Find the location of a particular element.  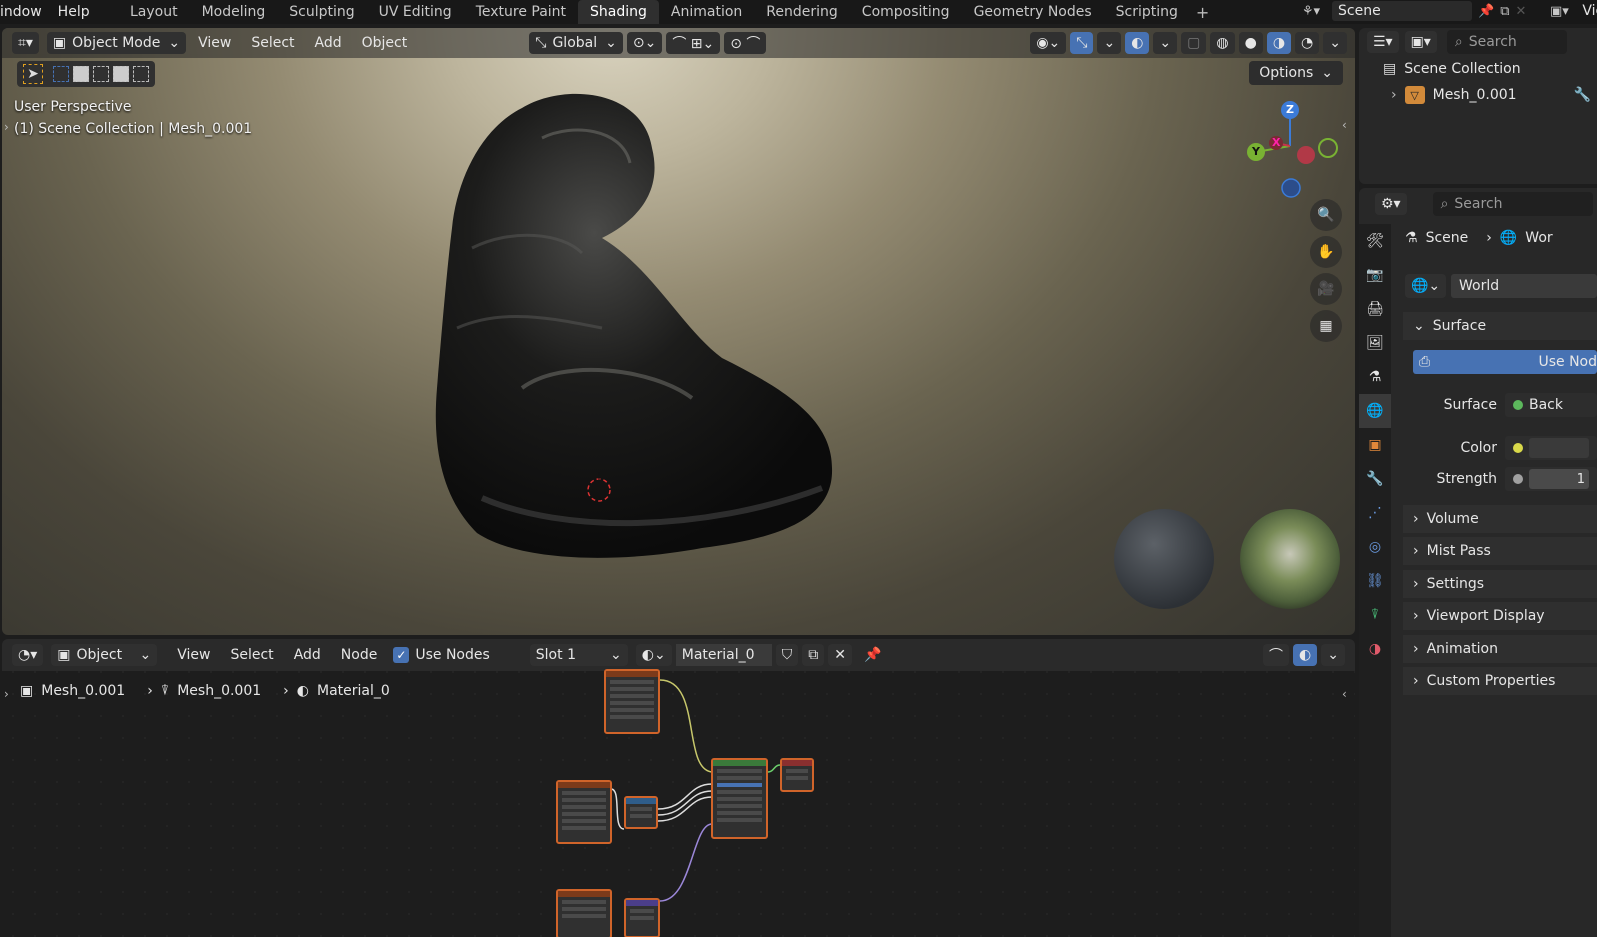

select-invert-icon is located at coordinates (121, 74).